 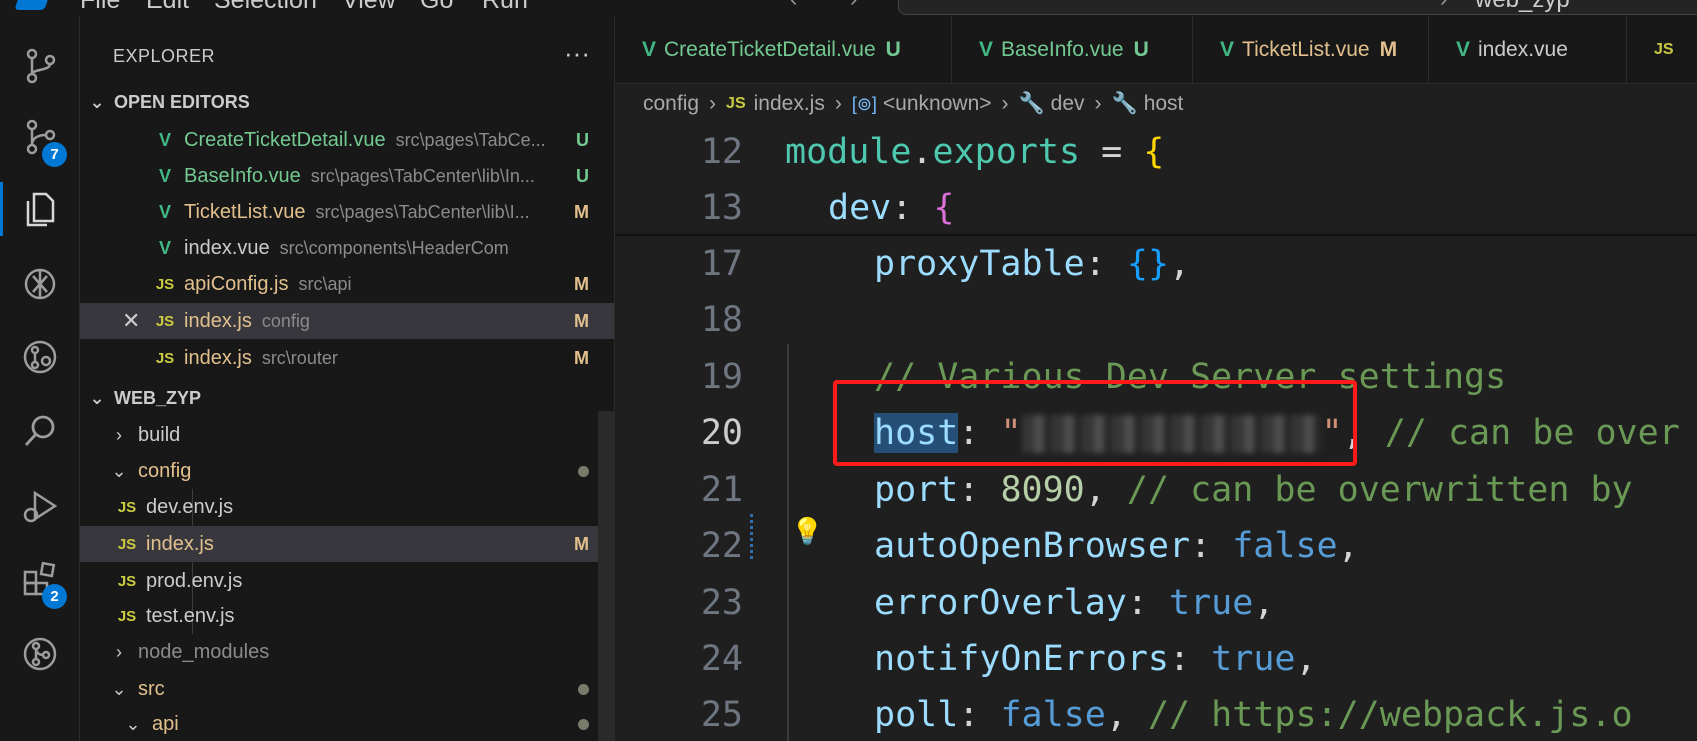 What do you see at coordinates (347, 102) in the screenshot?
I see `open-editors-header: ⌄ OPEN EDITORS` at bounding box center [347, 102].